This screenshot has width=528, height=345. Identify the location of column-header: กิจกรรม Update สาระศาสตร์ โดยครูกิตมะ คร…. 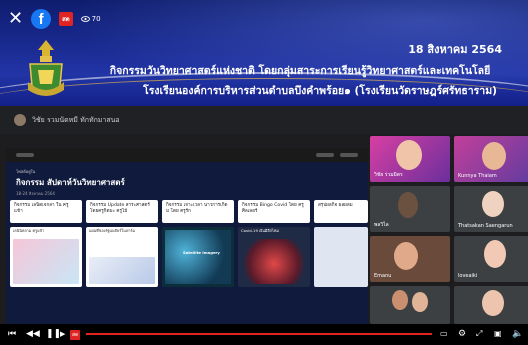
(122, 211).